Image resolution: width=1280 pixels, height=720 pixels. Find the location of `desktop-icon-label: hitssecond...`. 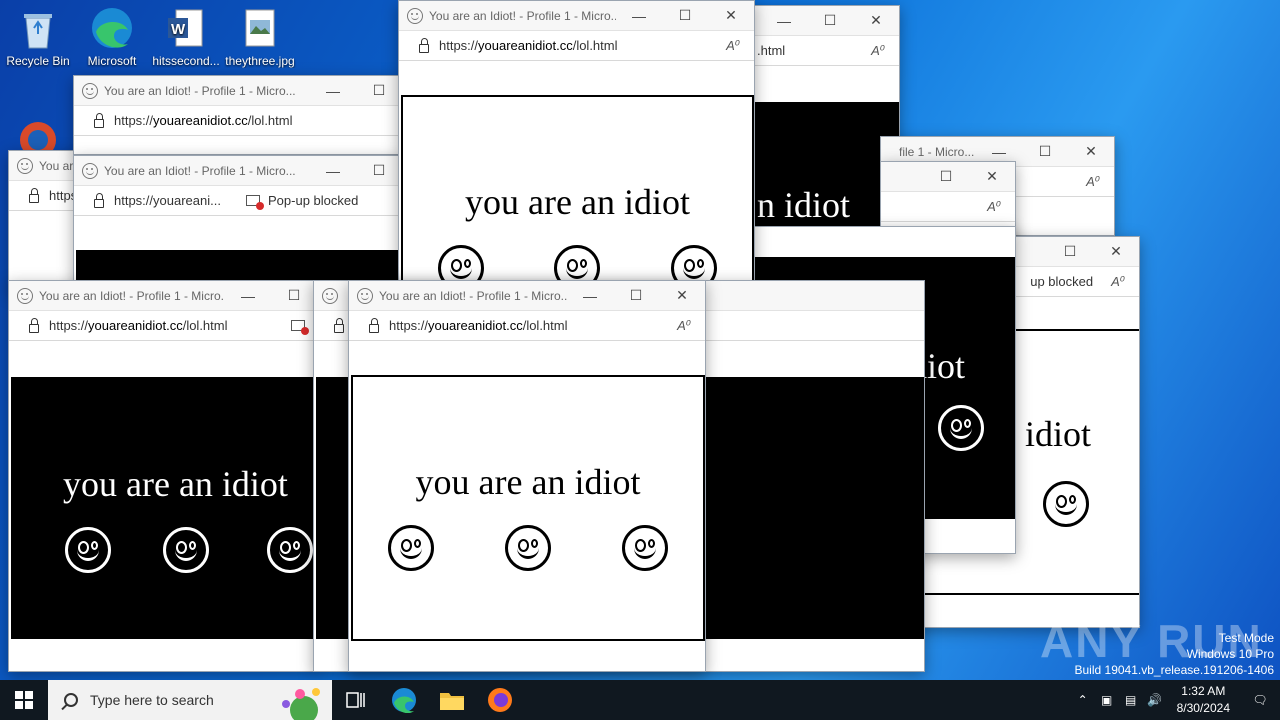

desktop-icon-label: hitssecond... is located at coordinates (186, 61).